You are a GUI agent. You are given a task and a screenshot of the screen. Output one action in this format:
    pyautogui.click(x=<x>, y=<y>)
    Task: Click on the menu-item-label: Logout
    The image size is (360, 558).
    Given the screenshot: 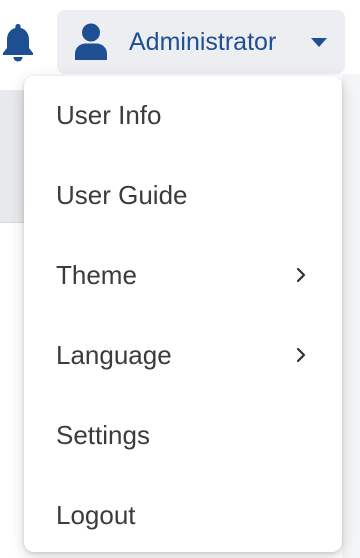 What is the action you would take?
    pyautogui.click(x=96, y=515)
    